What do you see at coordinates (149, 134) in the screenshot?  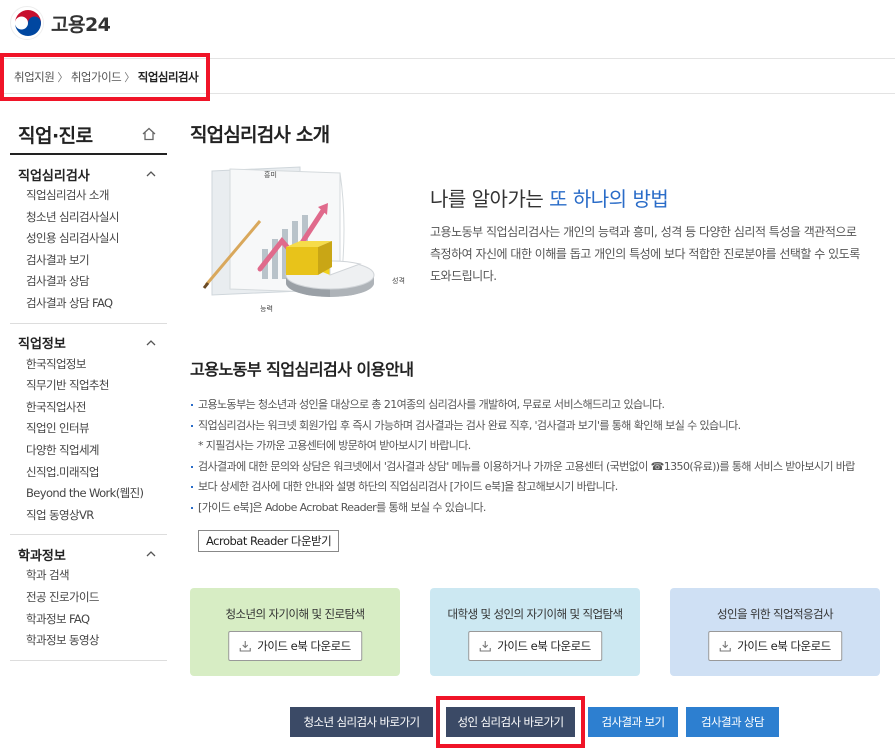 I see `home-icon` at bounding box center [149, 134].